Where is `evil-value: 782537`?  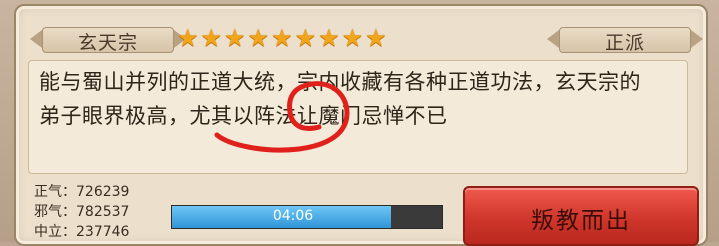
evil-value: 782537 is located at coordinates (103, 212).